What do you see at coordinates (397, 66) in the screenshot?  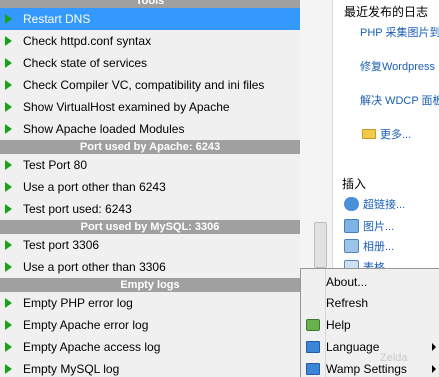 I see `recent-post-link: 修复Wordpress` at bounding box center [397, 66].